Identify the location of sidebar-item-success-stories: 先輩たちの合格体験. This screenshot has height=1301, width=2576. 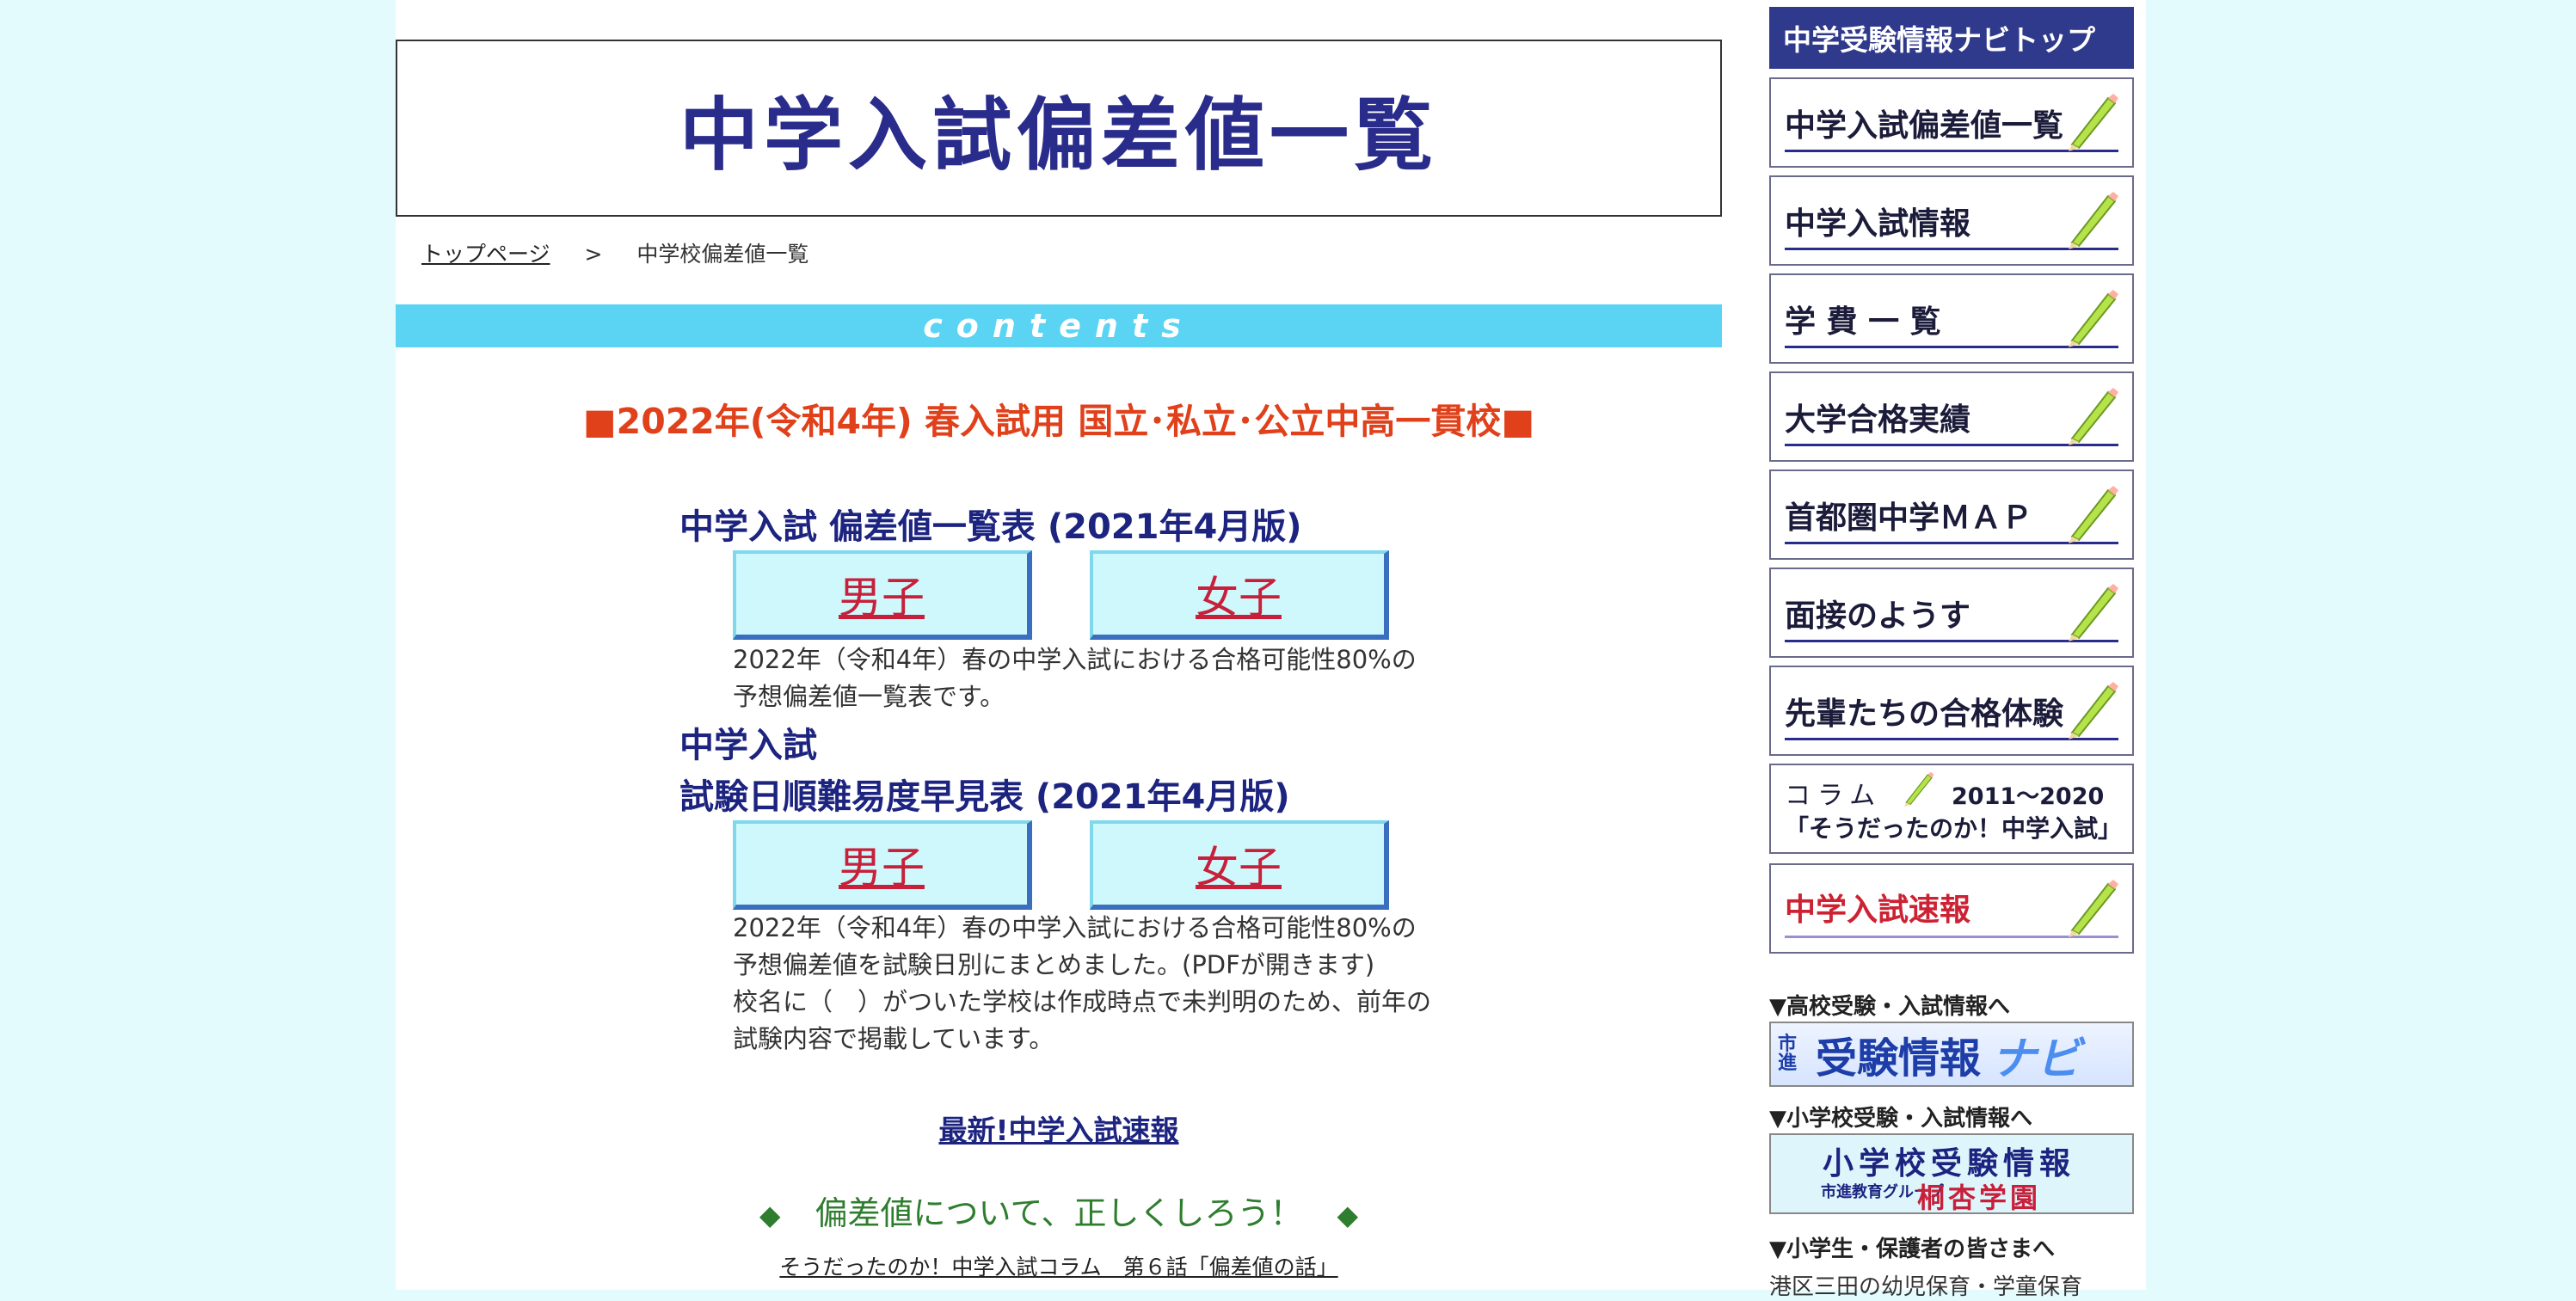
(1951, 711).